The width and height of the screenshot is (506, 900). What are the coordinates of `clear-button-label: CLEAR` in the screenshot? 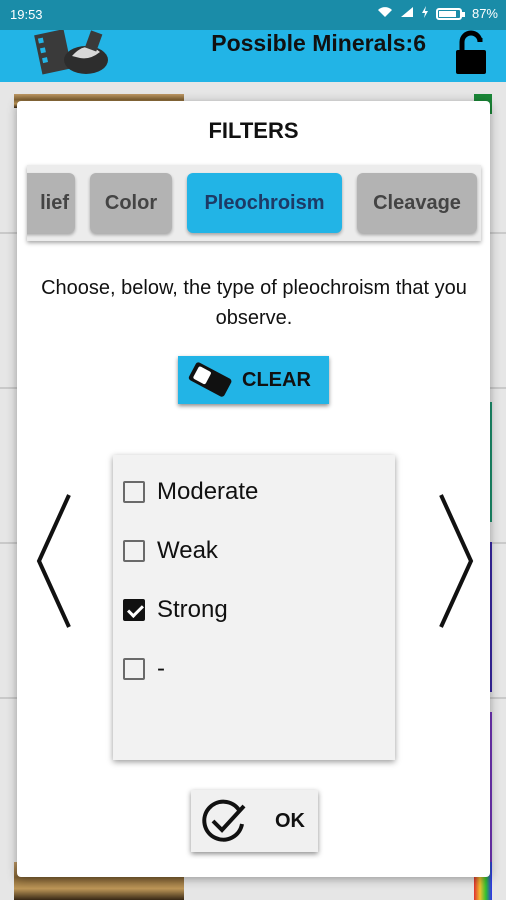 It's located at (276, 379).